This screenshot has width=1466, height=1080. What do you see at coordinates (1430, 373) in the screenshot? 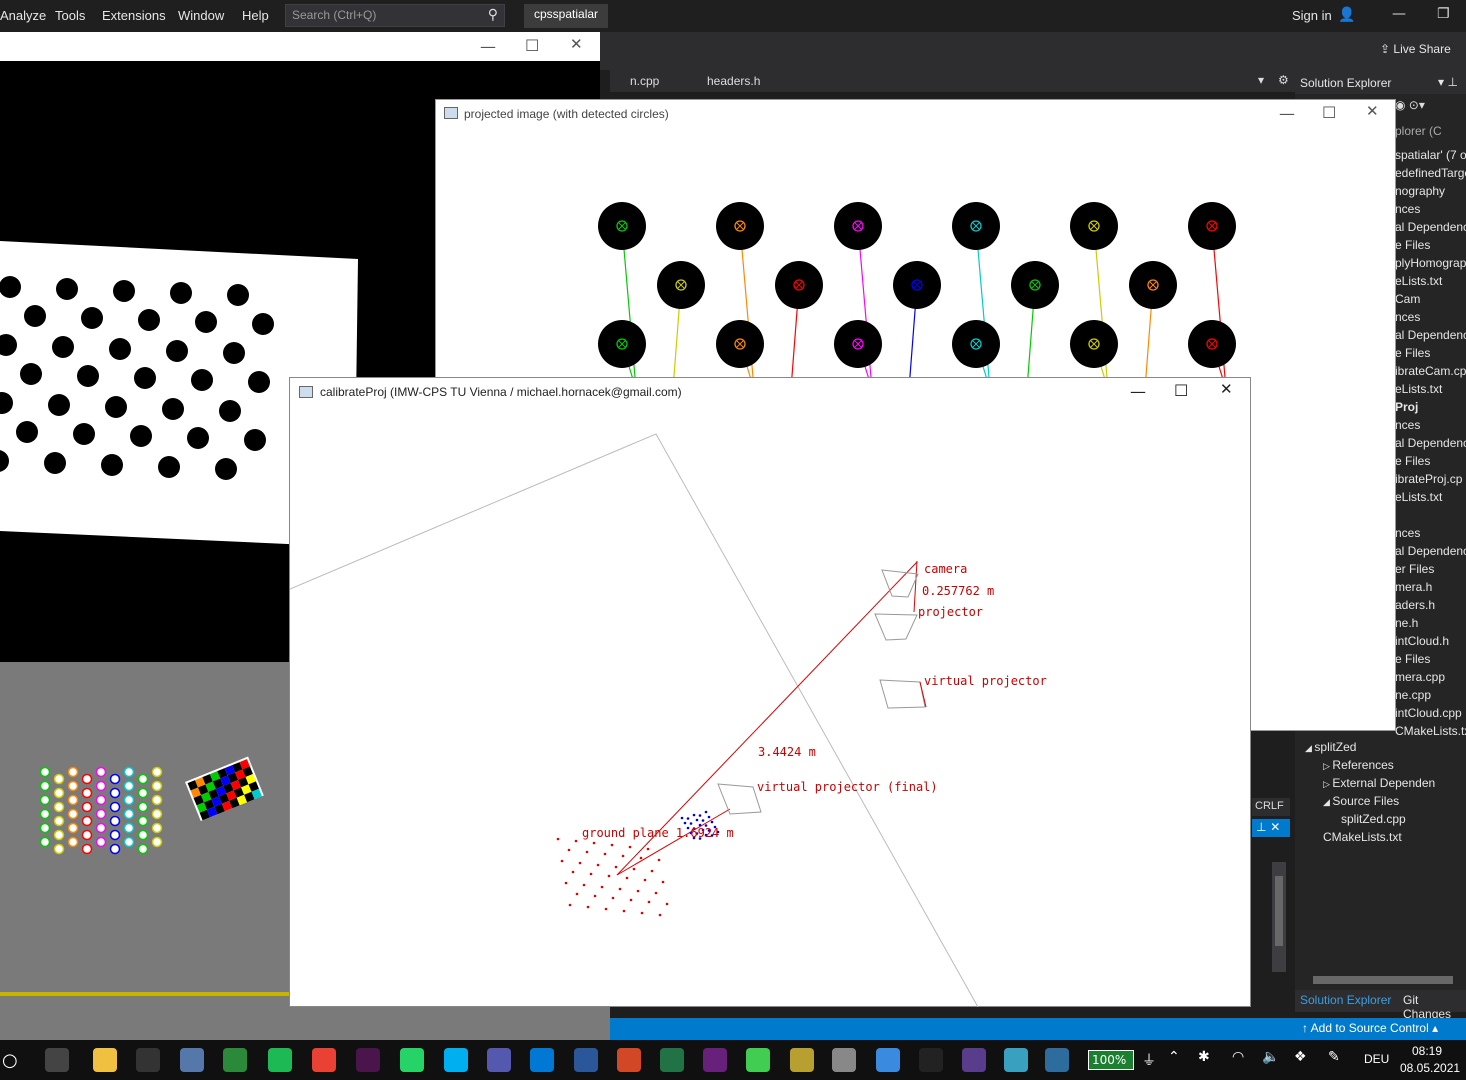
I see `se-tree-item: ibrateCam.cp` at bounding box center [1430, 373].